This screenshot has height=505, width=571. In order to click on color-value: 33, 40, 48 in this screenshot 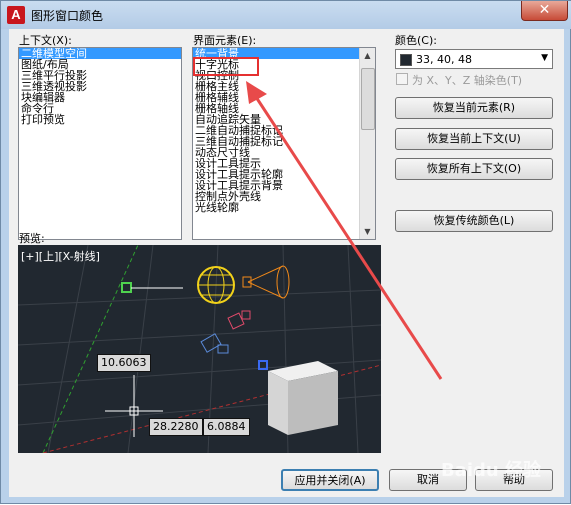, I will do `click(444, 59)`.